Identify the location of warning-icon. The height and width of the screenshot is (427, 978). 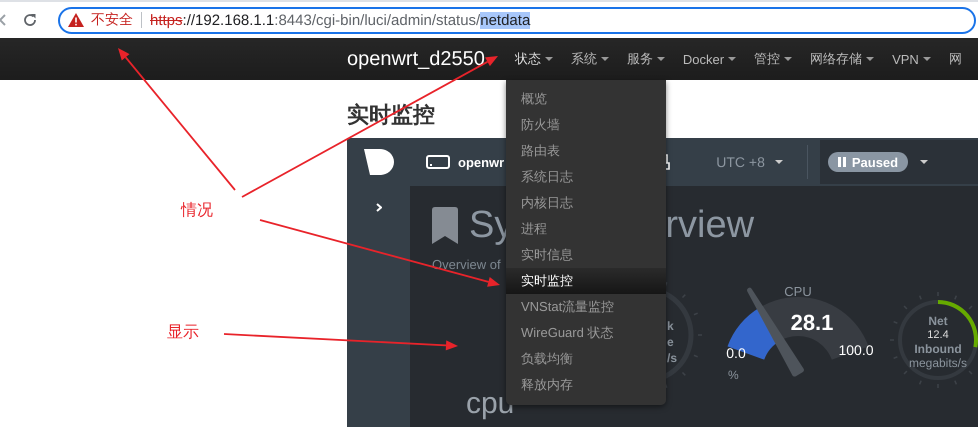
(76, 20).